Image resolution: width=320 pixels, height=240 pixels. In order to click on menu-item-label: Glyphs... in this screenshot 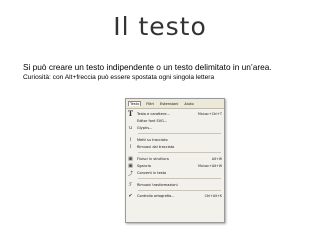, I will do `click(145, 128)`.